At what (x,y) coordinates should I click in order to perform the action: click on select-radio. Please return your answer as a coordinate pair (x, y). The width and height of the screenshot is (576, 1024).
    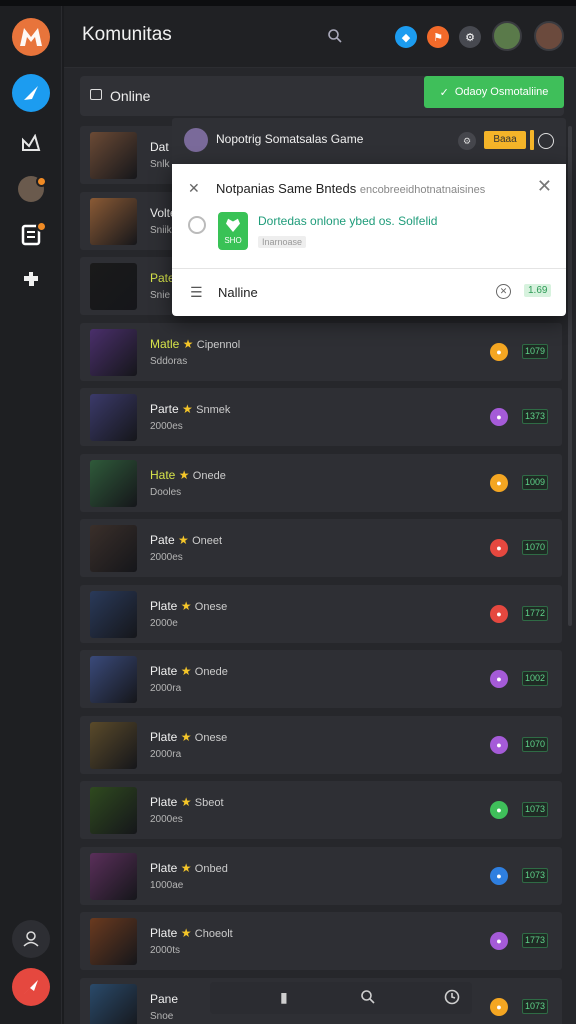
    Looking at the image, I should click on (197, 225).